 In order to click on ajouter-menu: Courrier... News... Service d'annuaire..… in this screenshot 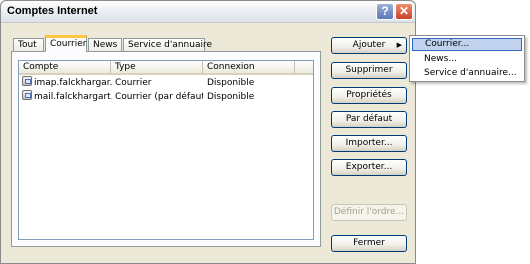, I will do `click(467, 58)`.